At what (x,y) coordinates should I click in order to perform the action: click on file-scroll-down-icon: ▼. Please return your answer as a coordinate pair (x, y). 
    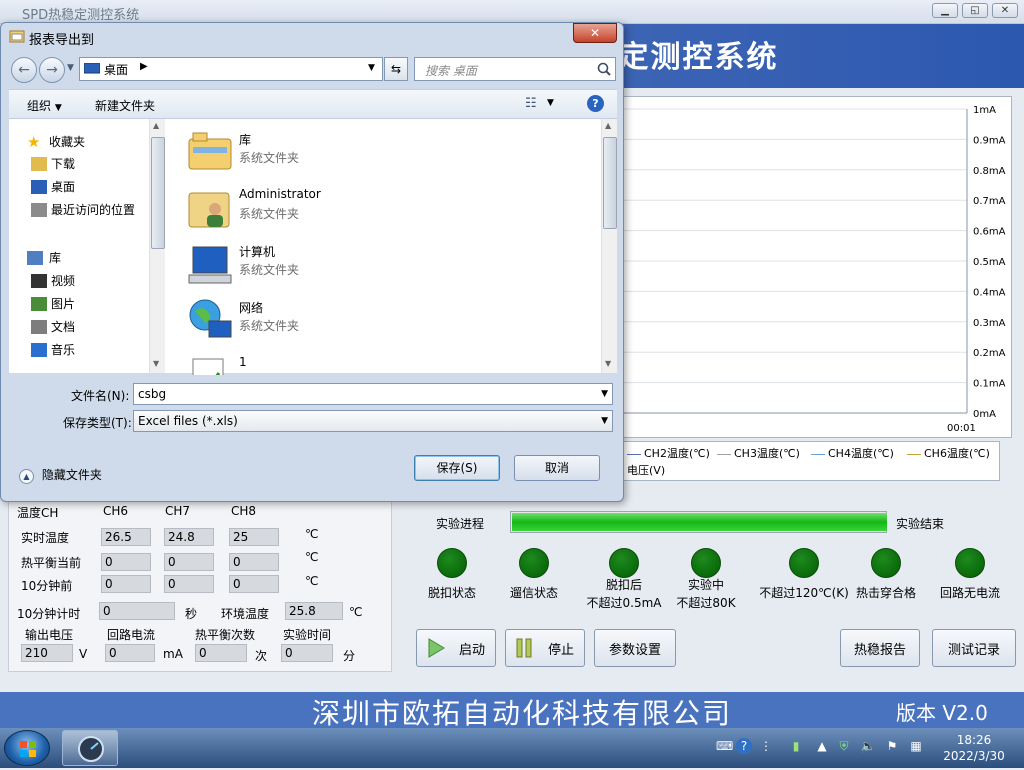
    Looking at the image, I should click on (608, 363).